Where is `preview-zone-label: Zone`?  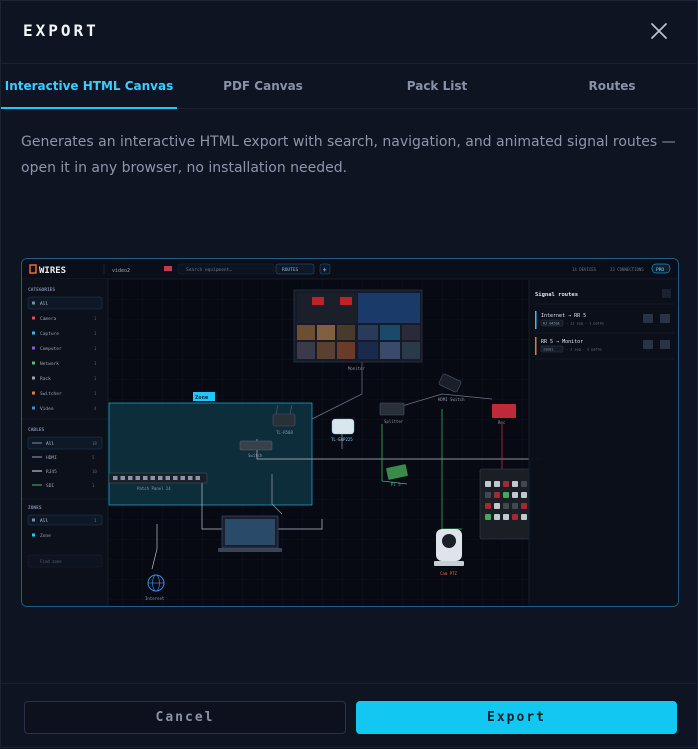 preview-zone-label: Zone is located at coordinates (202, 398).